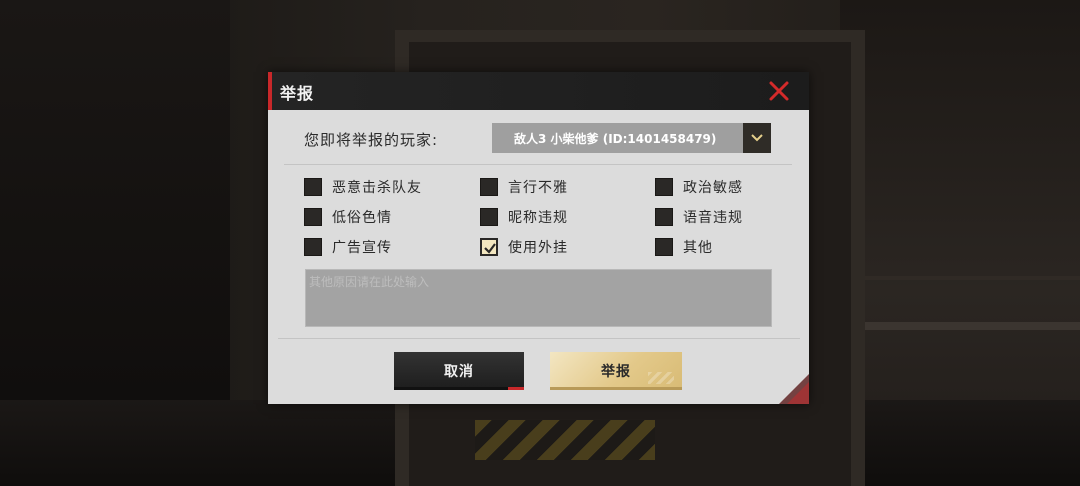 Image resolution: width=1080 pixels, height=486 pixels. I want to click on dialog-header: 举报, so click(538, 91).